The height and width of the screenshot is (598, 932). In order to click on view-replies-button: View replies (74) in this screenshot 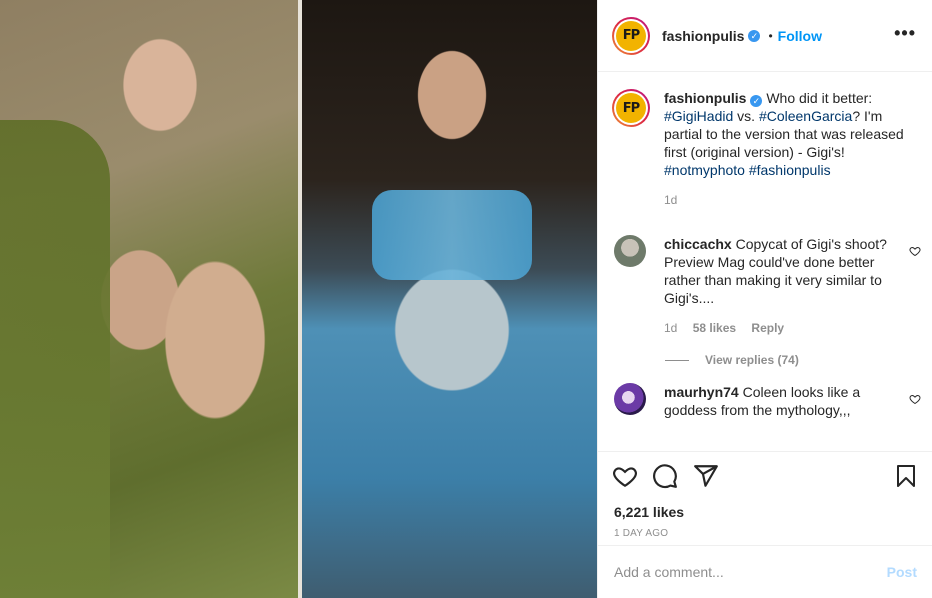, I will do `click(798, 360)`.